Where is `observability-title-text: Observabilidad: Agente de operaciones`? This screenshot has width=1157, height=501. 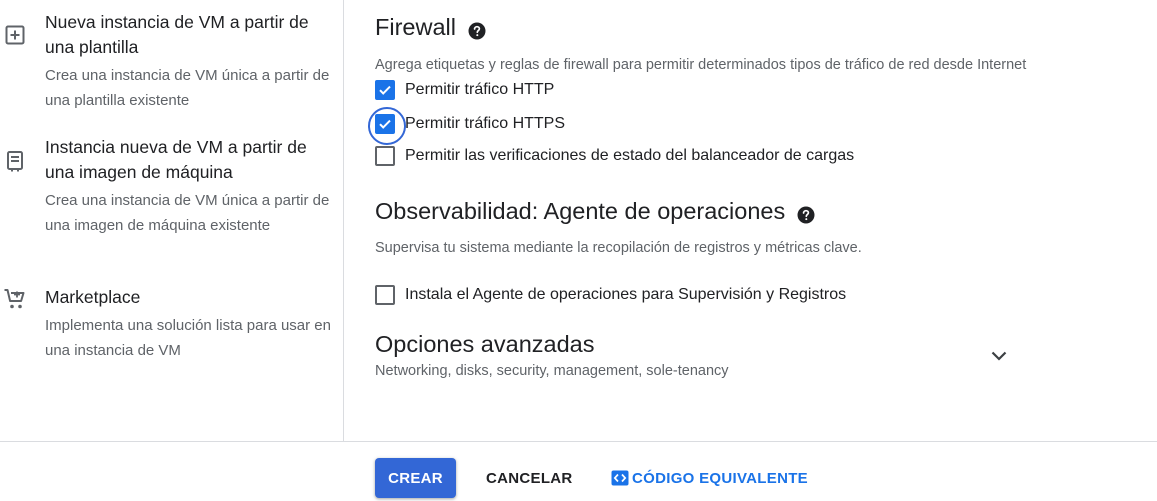
observability-title-text: Observabilidad: Agente de operaciones is located at coordinates (580, 211).